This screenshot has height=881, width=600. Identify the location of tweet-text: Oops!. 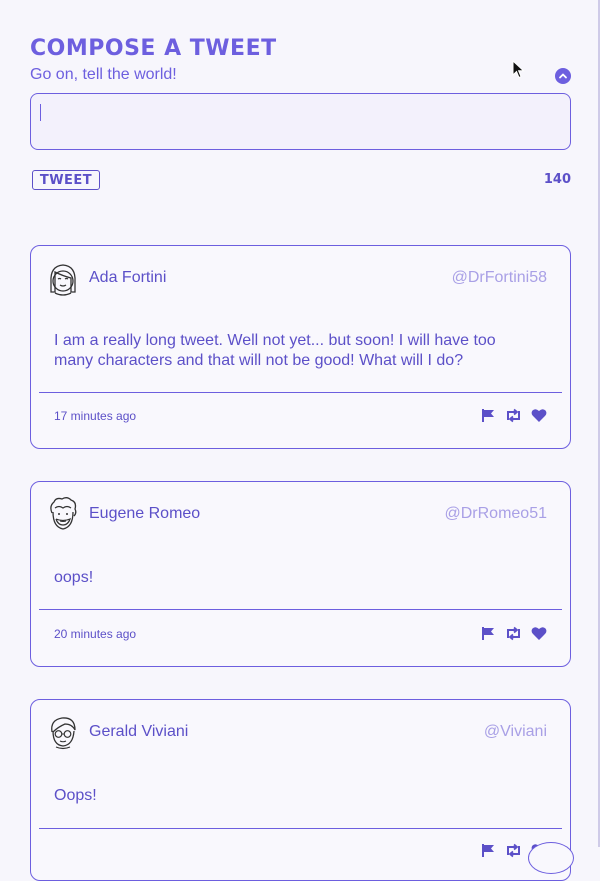
(75, 795).